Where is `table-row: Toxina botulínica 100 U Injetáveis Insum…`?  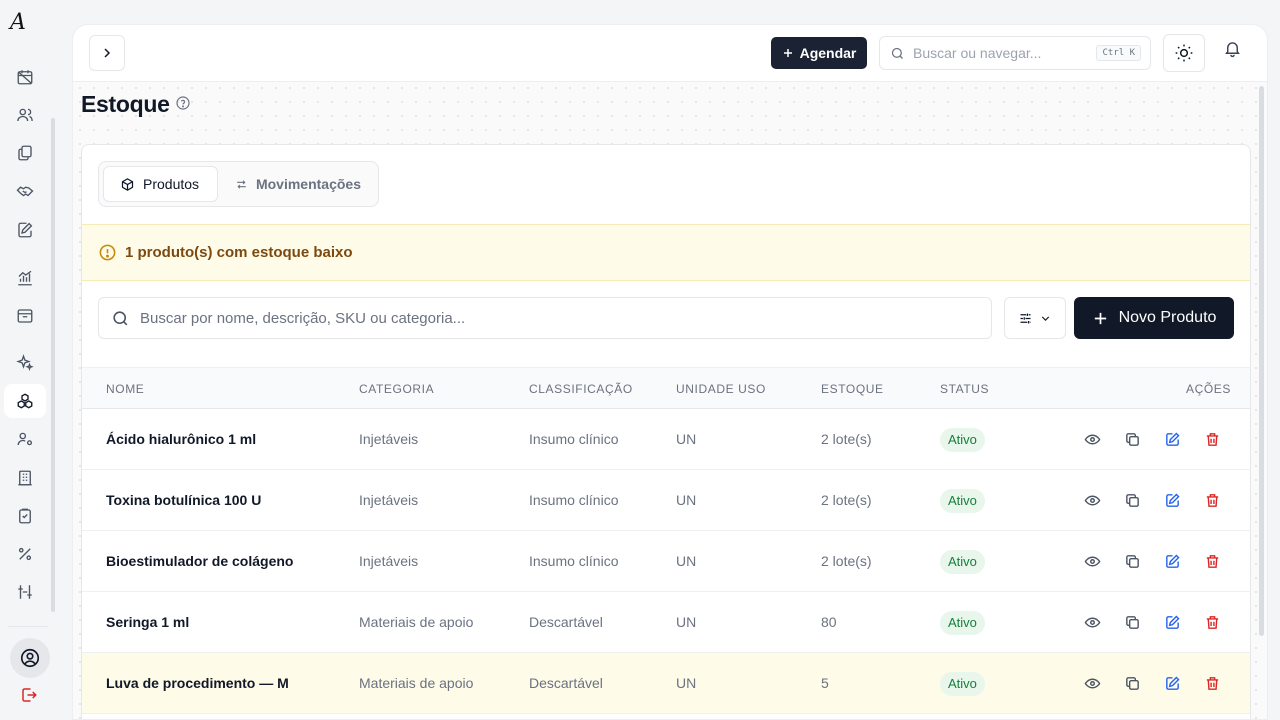
table-row: Toxina botulínica 100 U Injetáveis Insum… is located at coordinates (666, 500).